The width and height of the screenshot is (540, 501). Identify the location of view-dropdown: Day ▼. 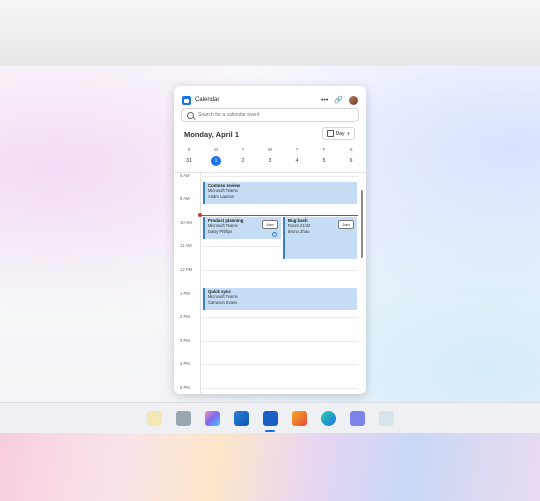
(338, 133).